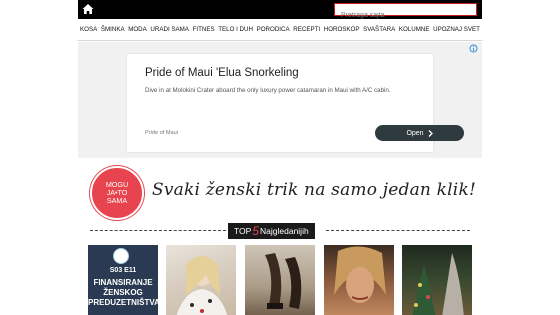 The height and width of the screenshot is (315, 560). What do you see at coordinates (39, 157) in the screenshot?
I see `left-gutter` at bounding box center [39, 157].